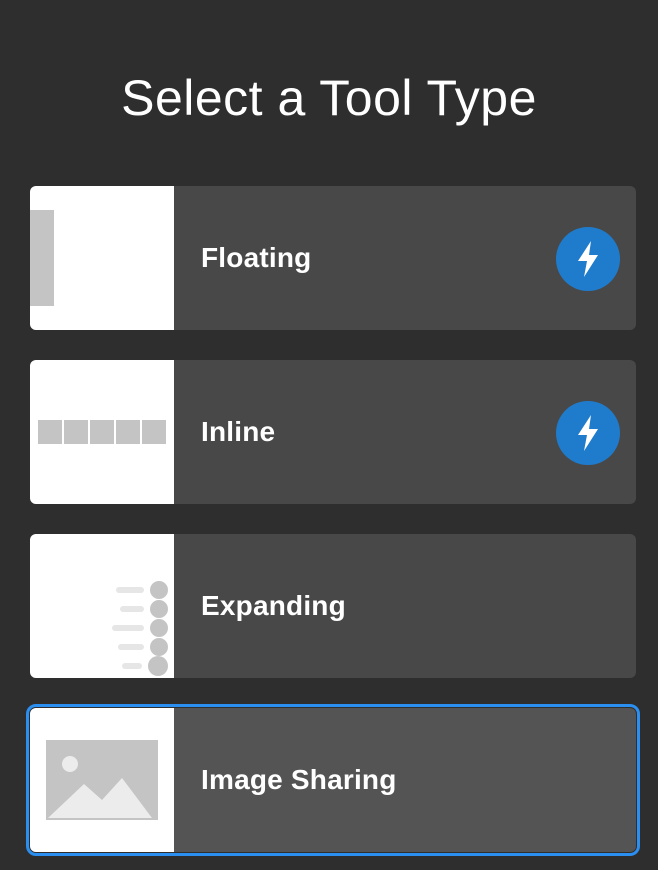 Image resolution: width=658 pixels, height=870 pixels. I want to click on tool-option-label: Expanding, so click(273, 605).